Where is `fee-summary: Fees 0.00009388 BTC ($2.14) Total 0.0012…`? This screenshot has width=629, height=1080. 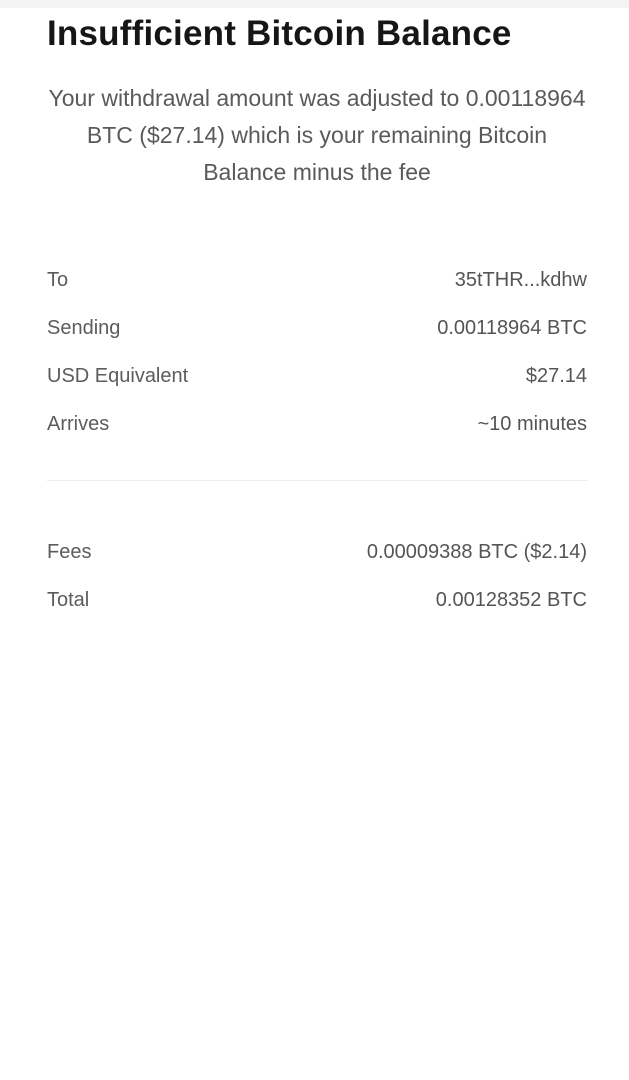
fee-summary: Fees 0.00009388 BTC ($2.14) Total 0.0012… is located at coordinates (317, 576).